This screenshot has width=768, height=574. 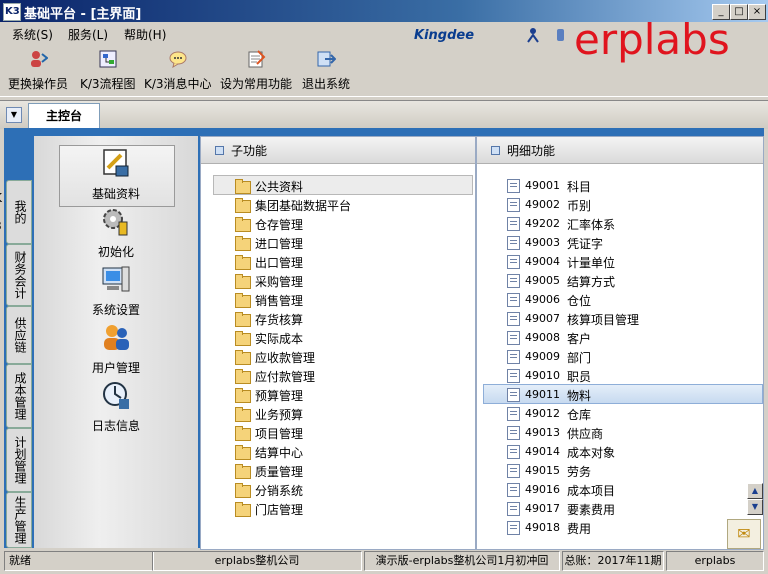 What do you see at coordinates (115, 222) in the screenshot?
I see `initialize-icon` at bounding box center [115, 222].